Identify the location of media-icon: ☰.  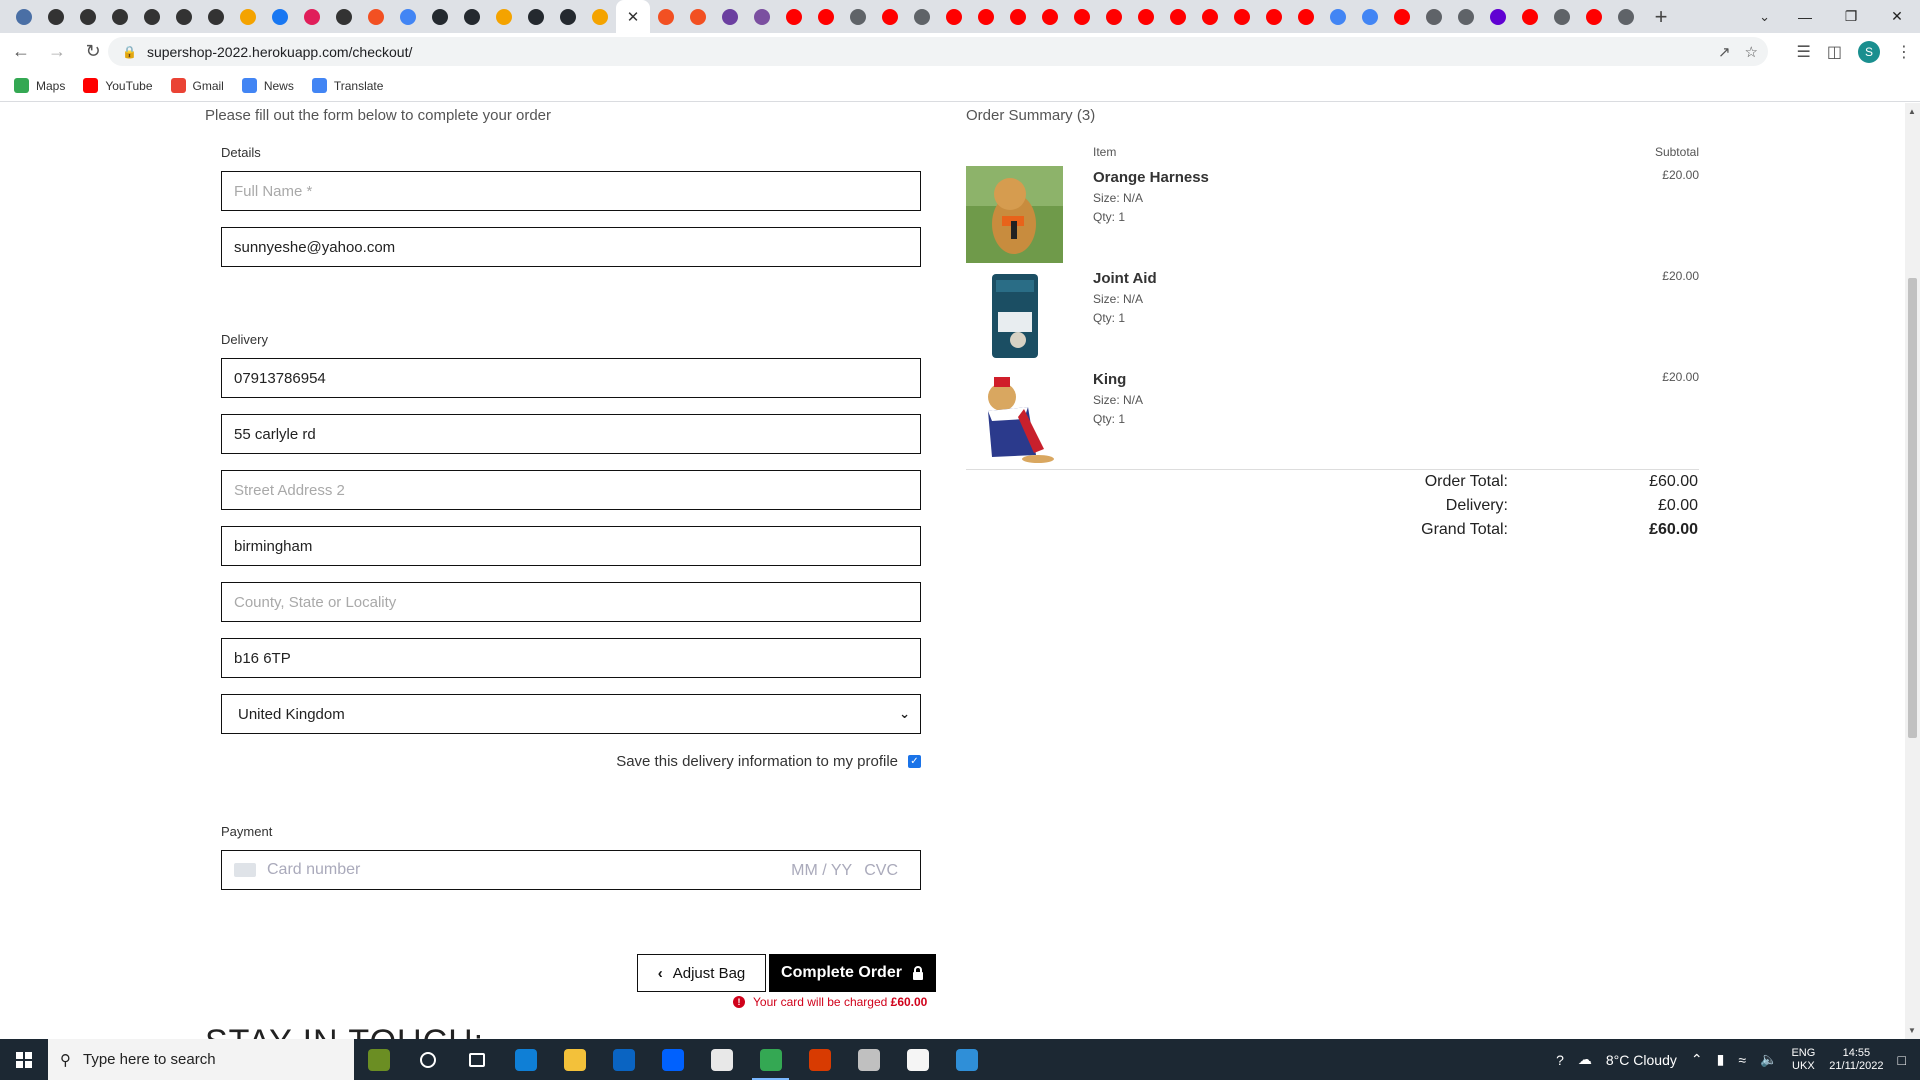
(1804, 52).